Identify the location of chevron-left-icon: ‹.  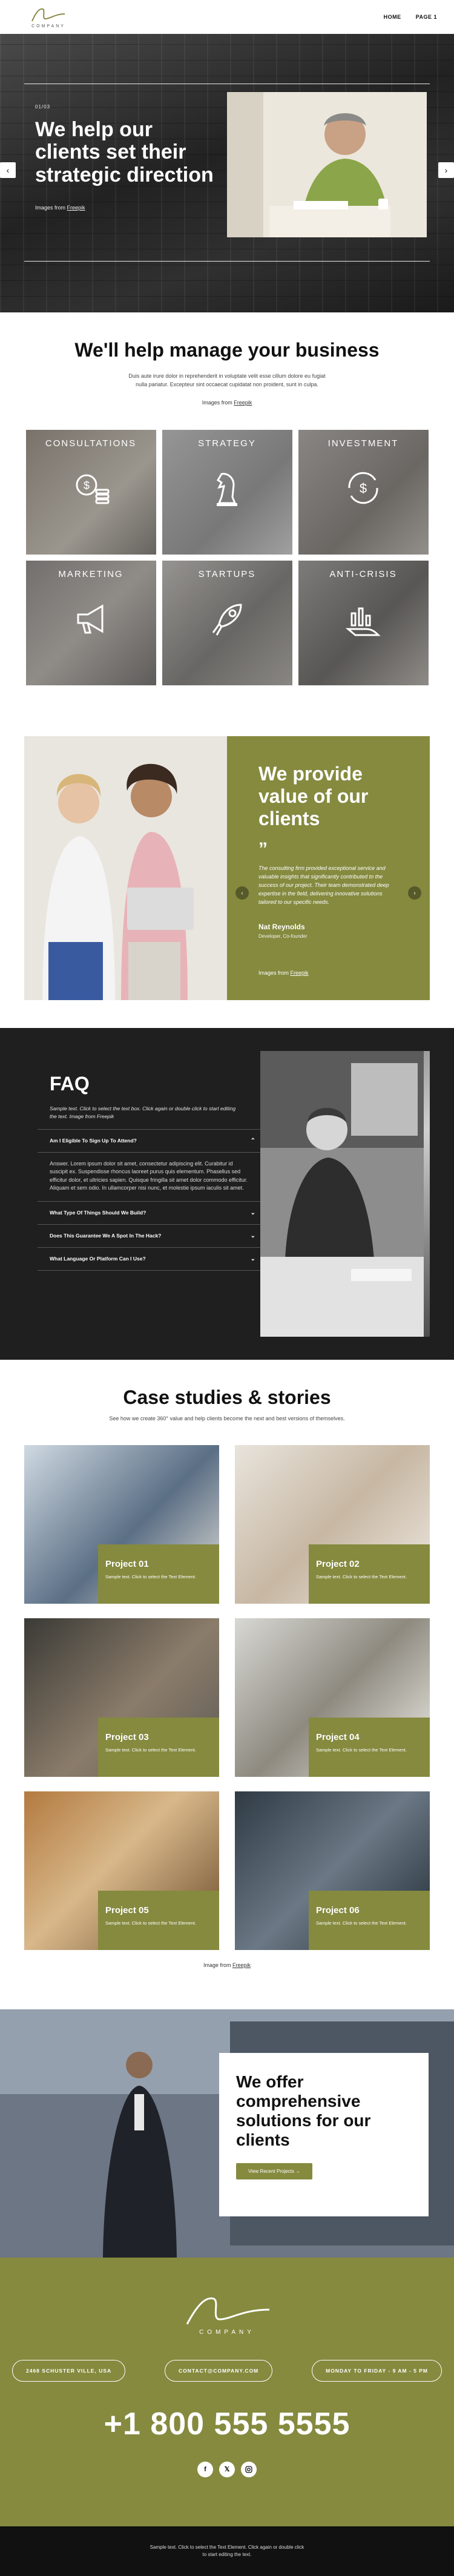
(242, 893).